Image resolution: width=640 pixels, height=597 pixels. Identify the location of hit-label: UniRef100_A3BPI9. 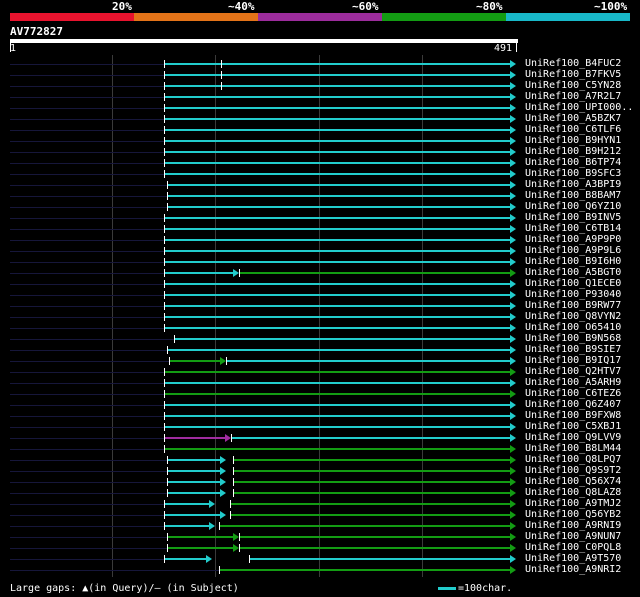
(573, 184).